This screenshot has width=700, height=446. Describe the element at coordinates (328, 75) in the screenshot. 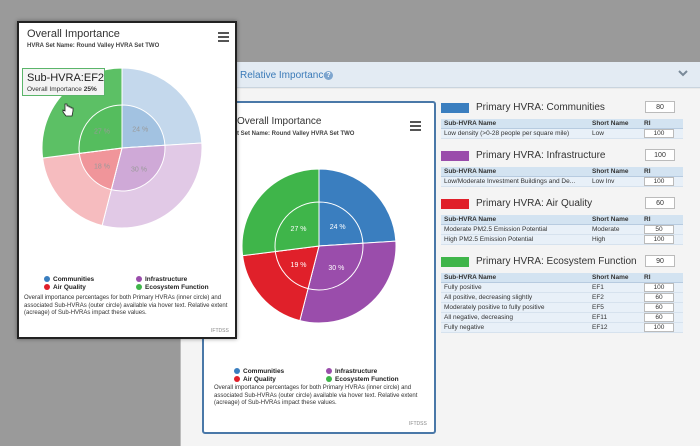

I see `info-icon: ?` at that location.